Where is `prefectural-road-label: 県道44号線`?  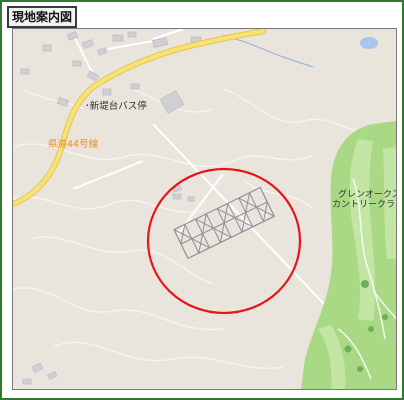 prefectural-road-label: 県道44号線 is located at coordinates (73, 144).